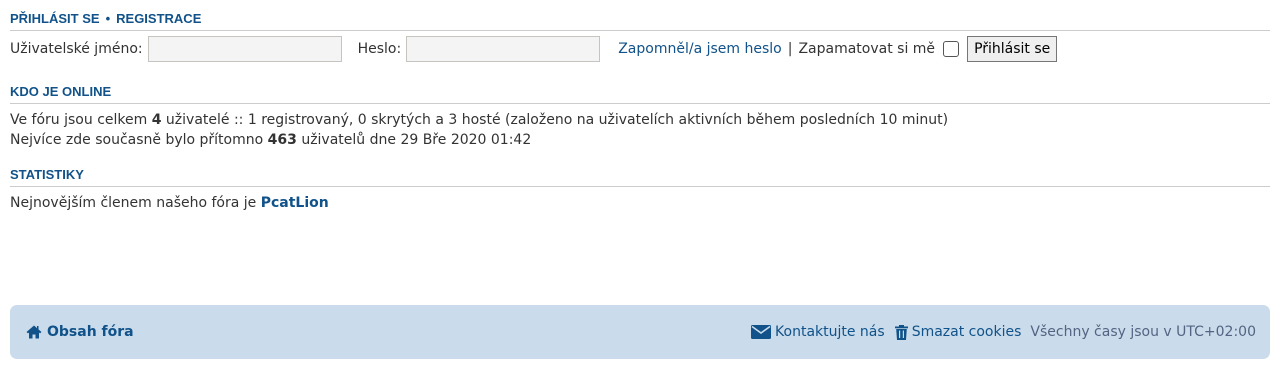 The width and height of the screenshot is (1280, 371). Describe the element at coordinates (81, 120) in the screenshot. I see `online-current-prefix: Ve fóru jsou celkem` at that location.